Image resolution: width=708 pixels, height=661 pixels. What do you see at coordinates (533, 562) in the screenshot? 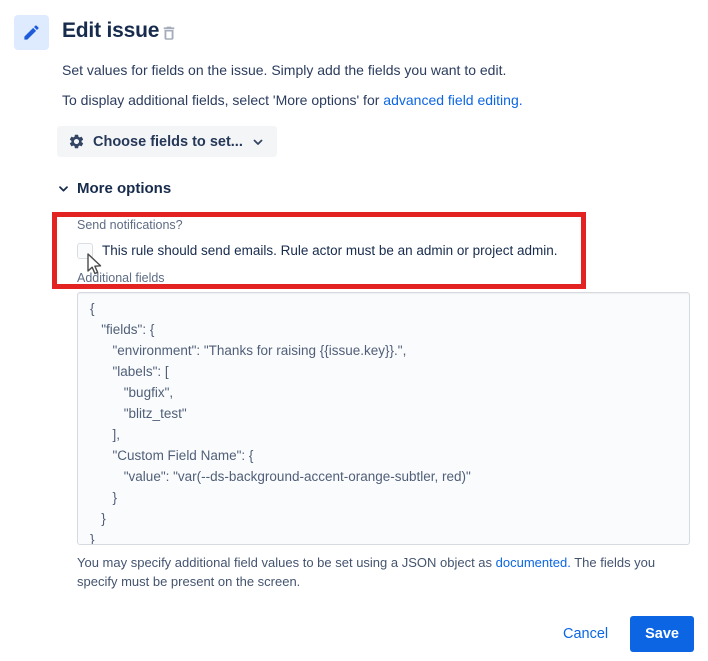
I see `documented-link: documented.` at bounding box center [533, 562].